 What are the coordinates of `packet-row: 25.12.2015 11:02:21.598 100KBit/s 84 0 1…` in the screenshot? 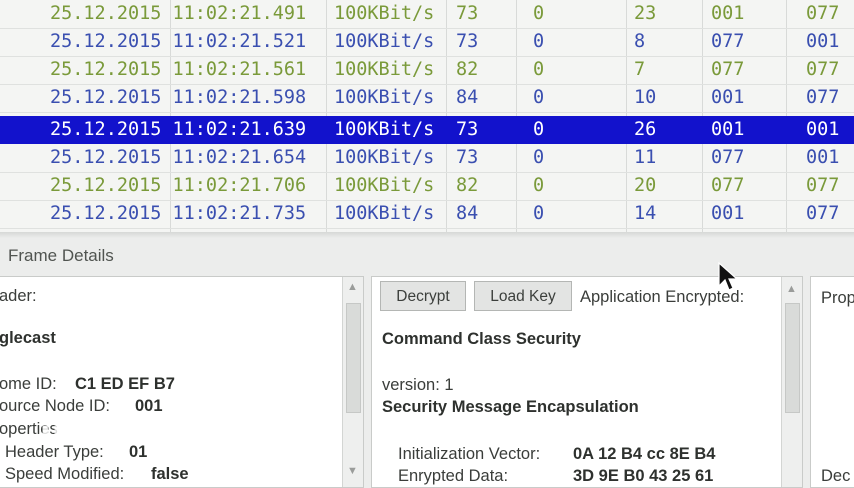 It's located at (427, 98).